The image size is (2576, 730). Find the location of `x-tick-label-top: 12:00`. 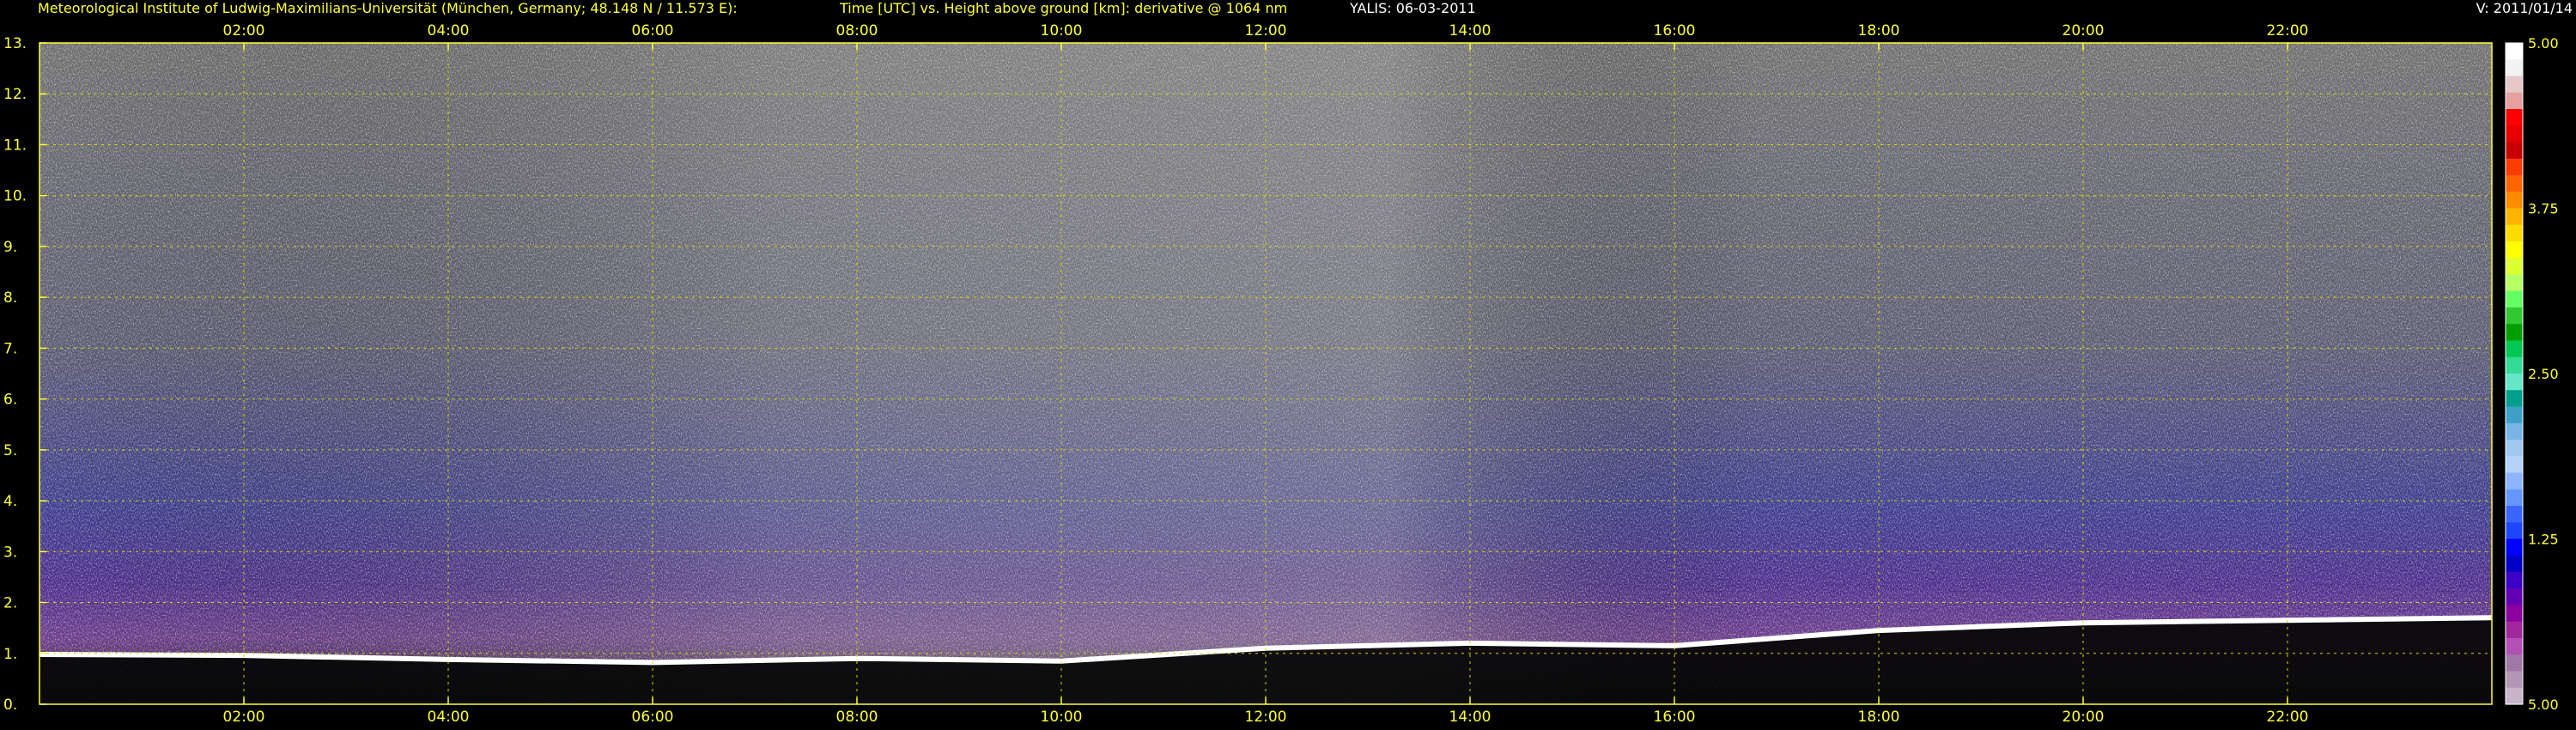

x-tick-label-top: 12:00 is located at coordinates (1266, 31).